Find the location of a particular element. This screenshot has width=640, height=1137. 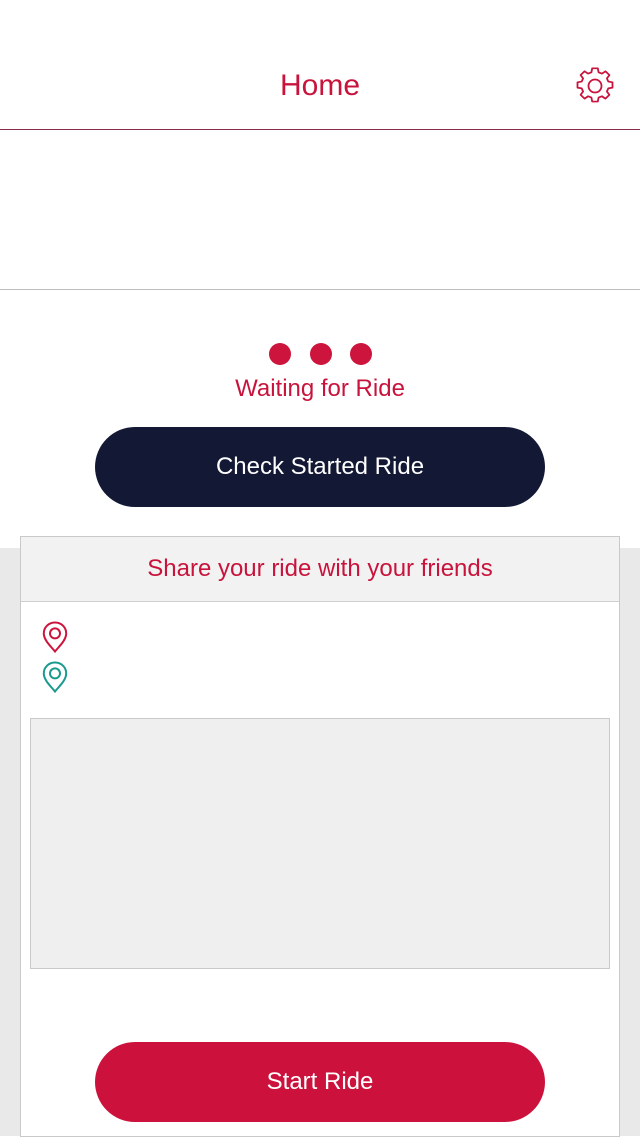

gear-icon is located at coordinates (595, 85).